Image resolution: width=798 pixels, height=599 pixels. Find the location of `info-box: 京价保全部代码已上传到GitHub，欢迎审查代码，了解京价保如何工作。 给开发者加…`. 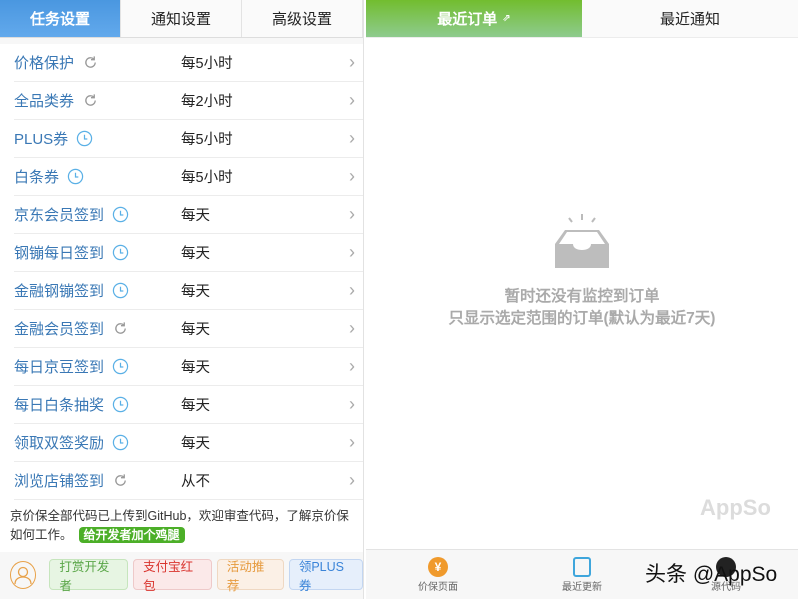

info-box: 京价保全部代码已上传到GitHub，欢迎审查代码，了解京价保如何工作。 给开发者加… is located at coordinates (181, 526).